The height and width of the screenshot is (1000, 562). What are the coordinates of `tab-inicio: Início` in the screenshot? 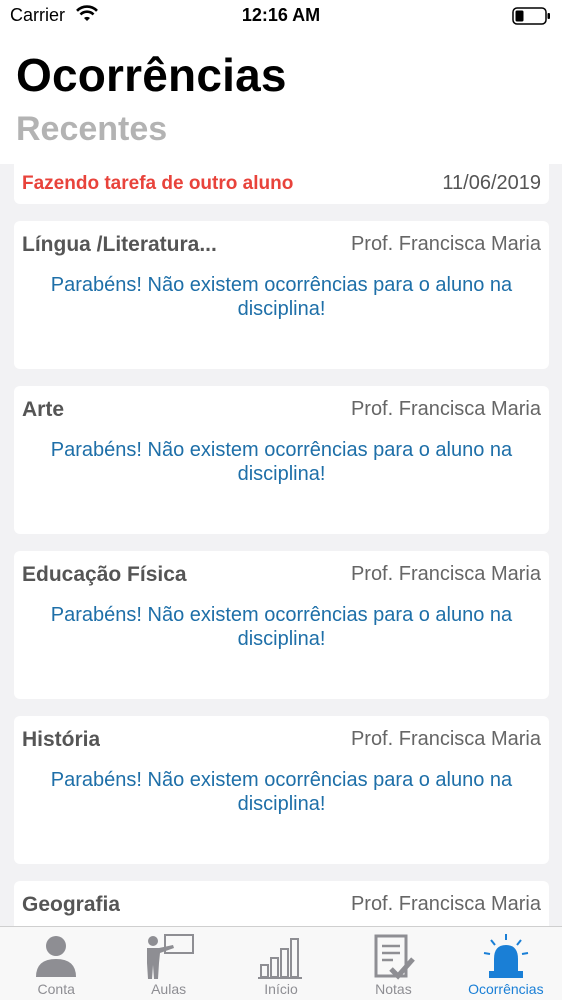 It's located at (281, 963).